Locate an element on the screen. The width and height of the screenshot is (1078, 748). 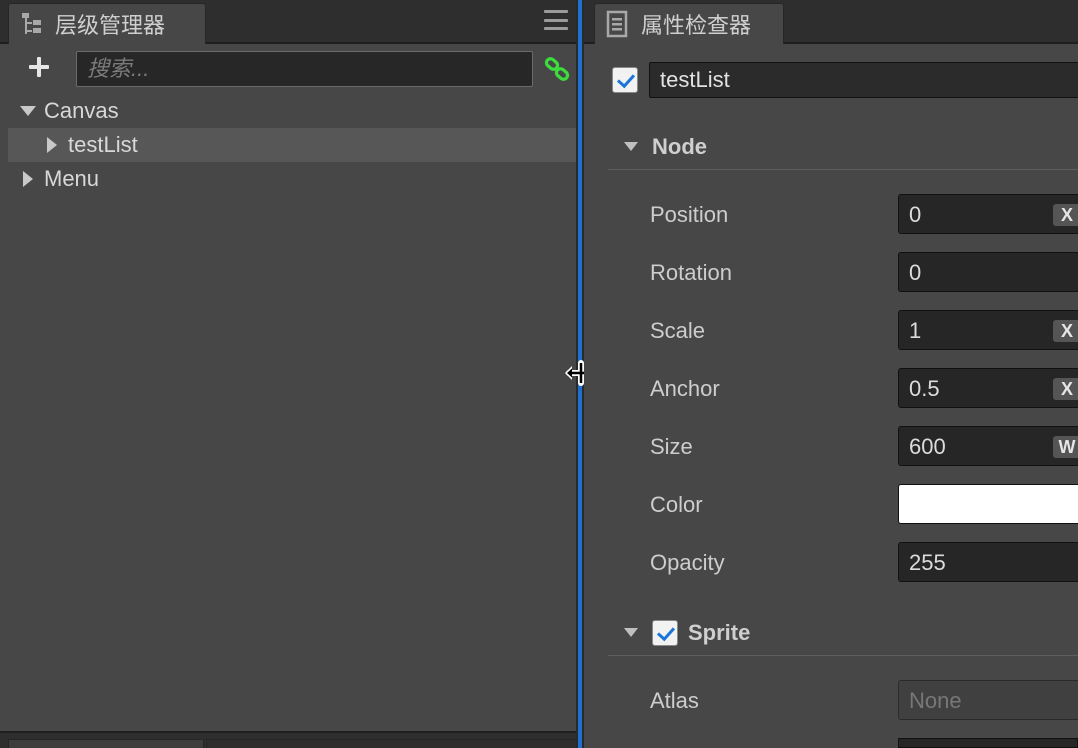
inspector-list-icon is located at coordinates (618, 24).